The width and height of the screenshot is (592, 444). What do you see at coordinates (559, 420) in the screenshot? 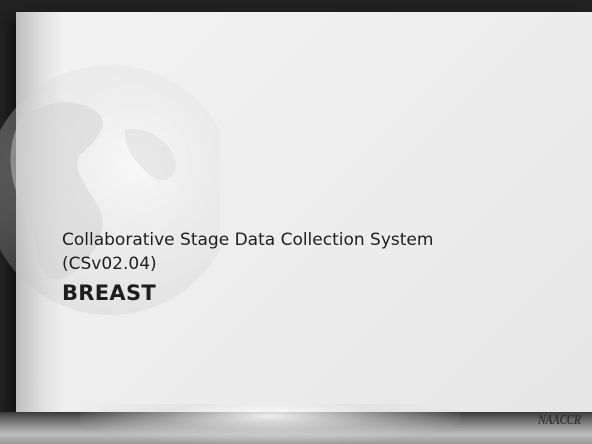
I see `naaccr-logo-icon: NAACCR` at bounding box center [559, 420].